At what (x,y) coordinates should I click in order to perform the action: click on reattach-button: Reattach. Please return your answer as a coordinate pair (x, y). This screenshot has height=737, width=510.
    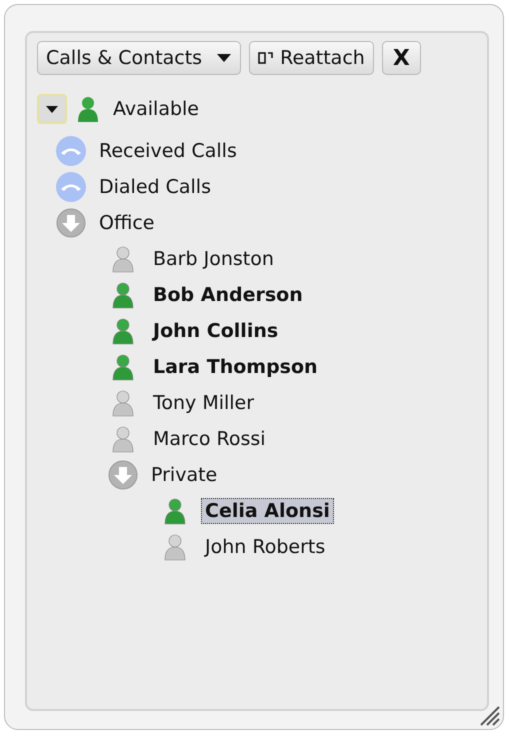
    Looking at the image, I should click on (311, 58).